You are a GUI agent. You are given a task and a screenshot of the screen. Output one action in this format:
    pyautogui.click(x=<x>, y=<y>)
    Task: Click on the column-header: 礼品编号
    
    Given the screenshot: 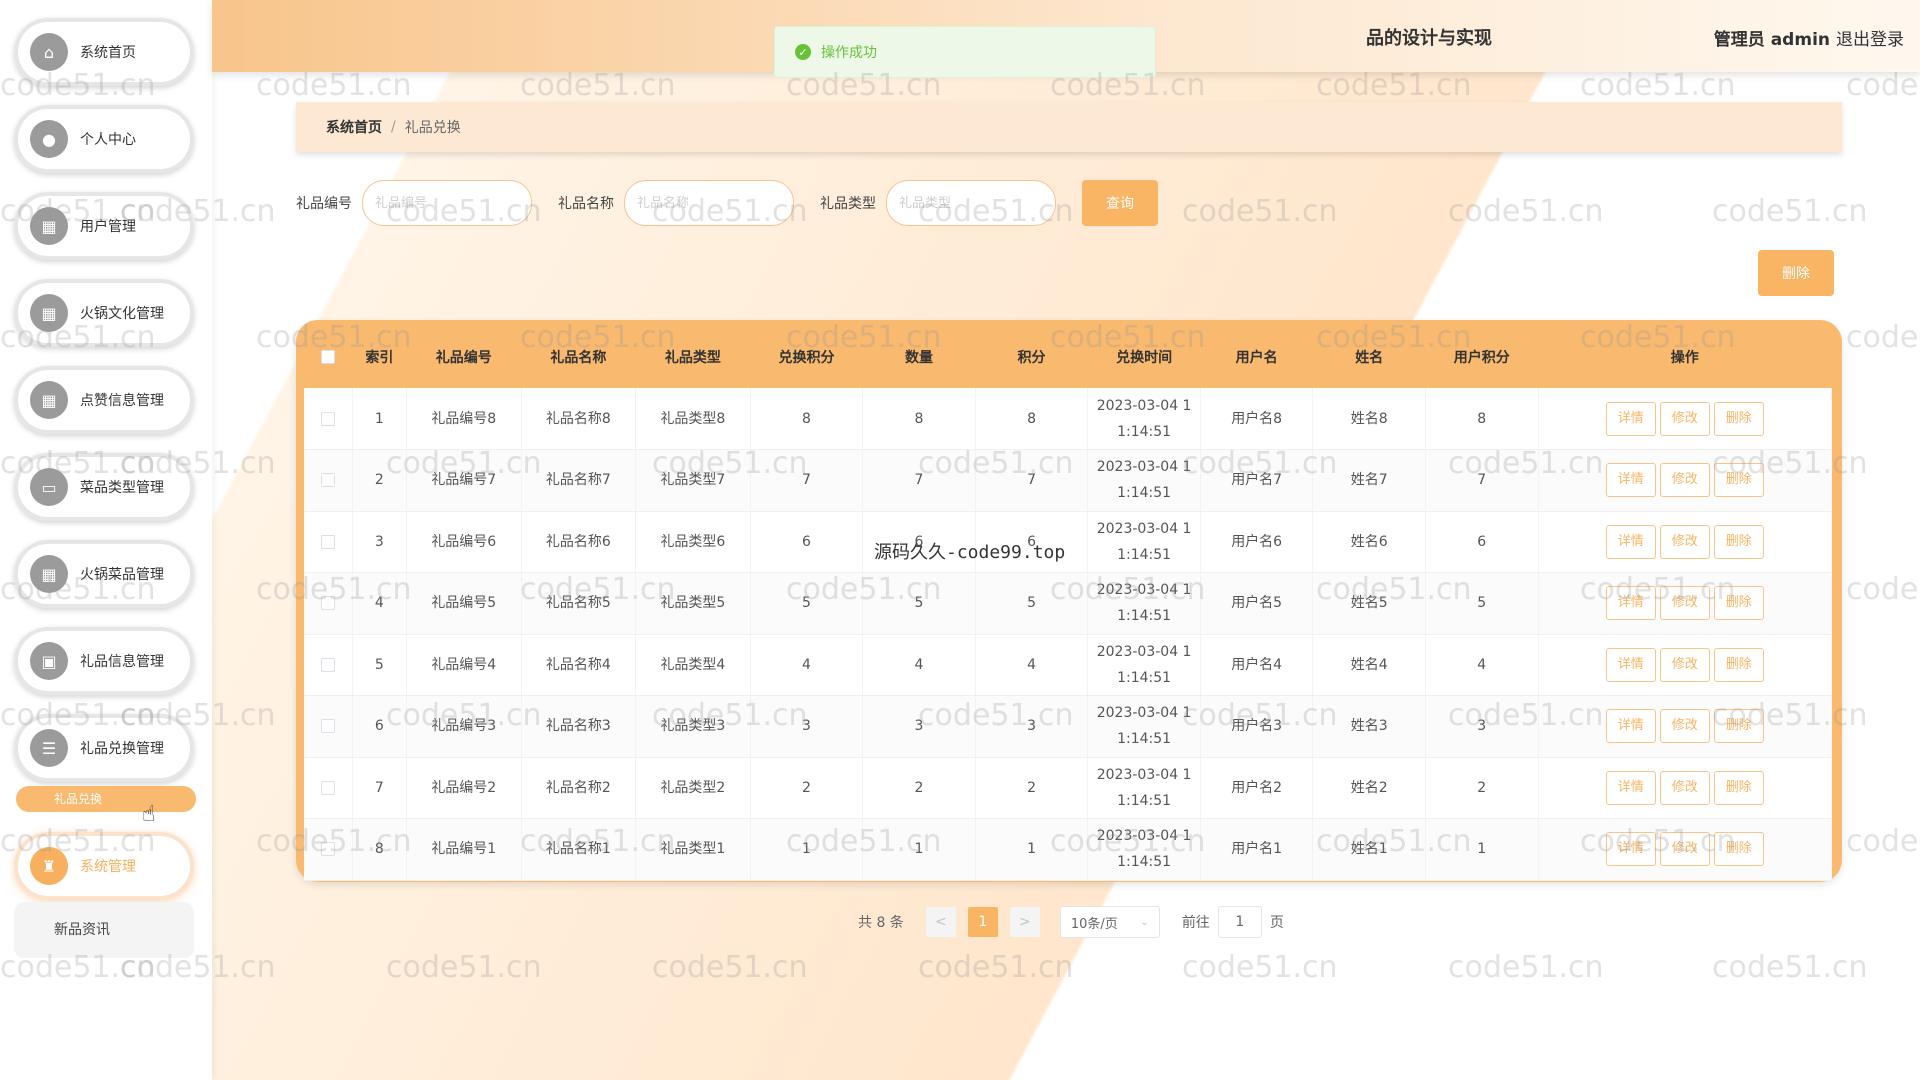 What is the action you would take?
    pyautogui.click(x=463, y=358)
    